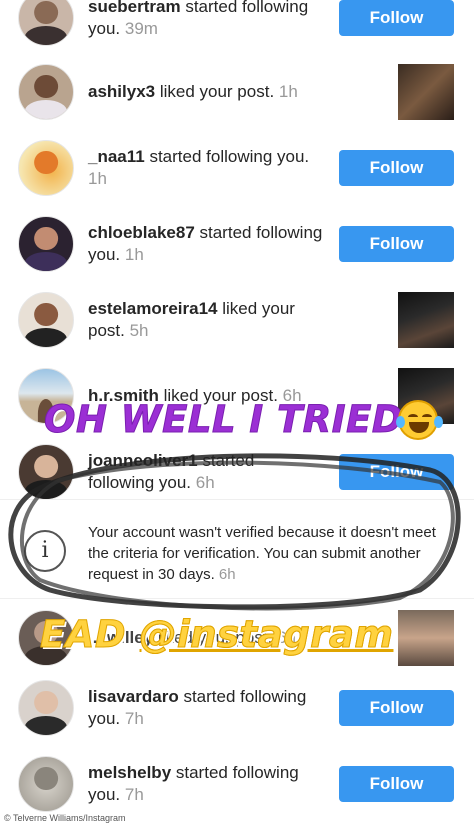  Describe the element at coordinates (121, 91) in the screenshot. I see `username: ashilyx3` at that location.